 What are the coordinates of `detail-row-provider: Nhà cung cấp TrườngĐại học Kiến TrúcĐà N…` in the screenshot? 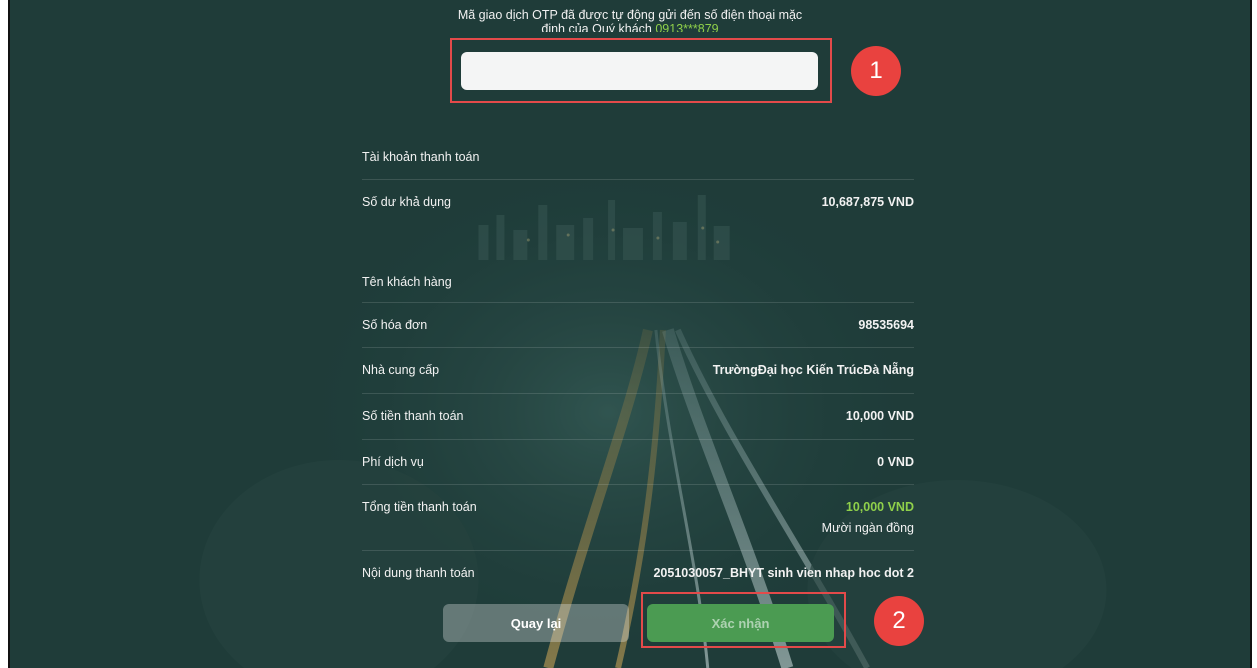 It's located at (638, 371).